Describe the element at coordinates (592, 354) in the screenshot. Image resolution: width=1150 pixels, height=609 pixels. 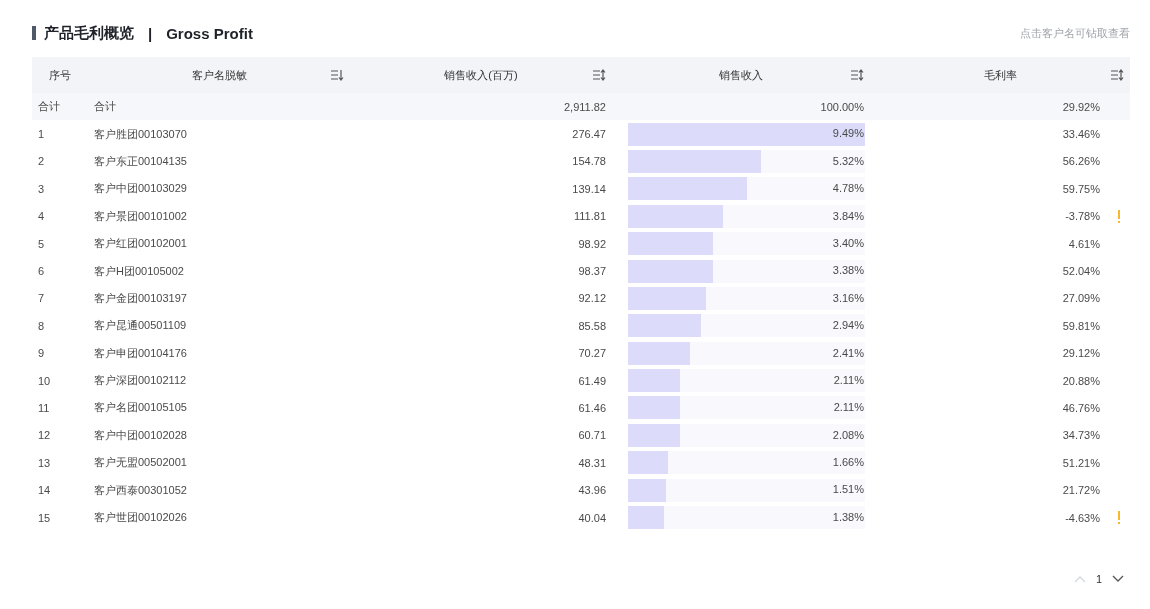
I see `revenue-cell-text: 70.27` at that location.